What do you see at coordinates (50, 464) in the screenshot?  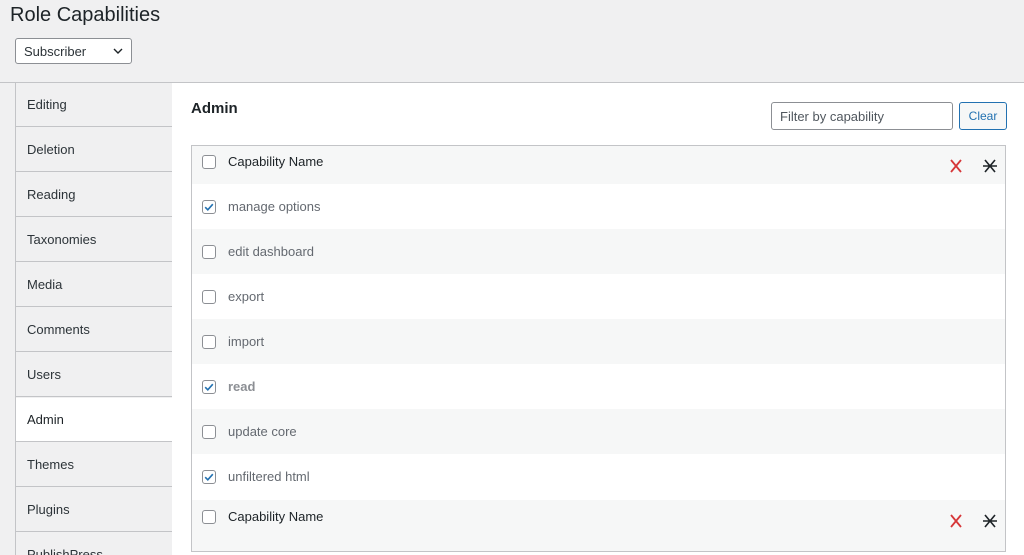 I see `sidebar-item-label: Themes` at bounding box center [50, 464].